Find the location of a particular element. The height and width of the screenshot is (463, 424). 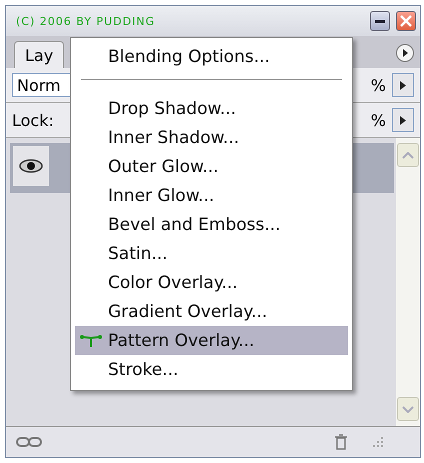

minimize-button is located at coordinates (380, 21).